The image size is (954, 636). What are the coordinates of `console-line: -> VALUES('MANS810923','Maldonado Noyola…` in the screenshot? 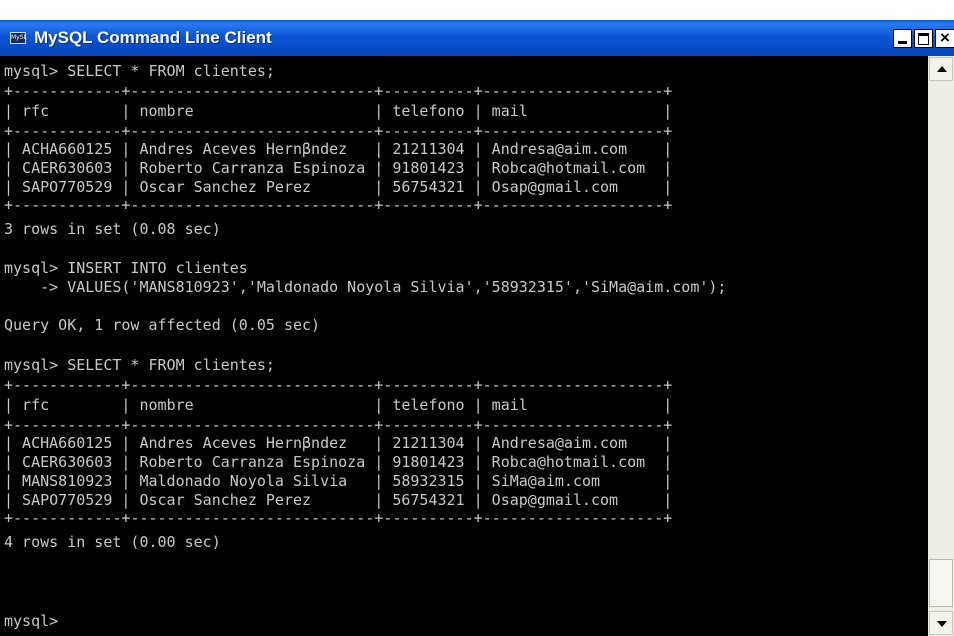 It's located at (365, 287).